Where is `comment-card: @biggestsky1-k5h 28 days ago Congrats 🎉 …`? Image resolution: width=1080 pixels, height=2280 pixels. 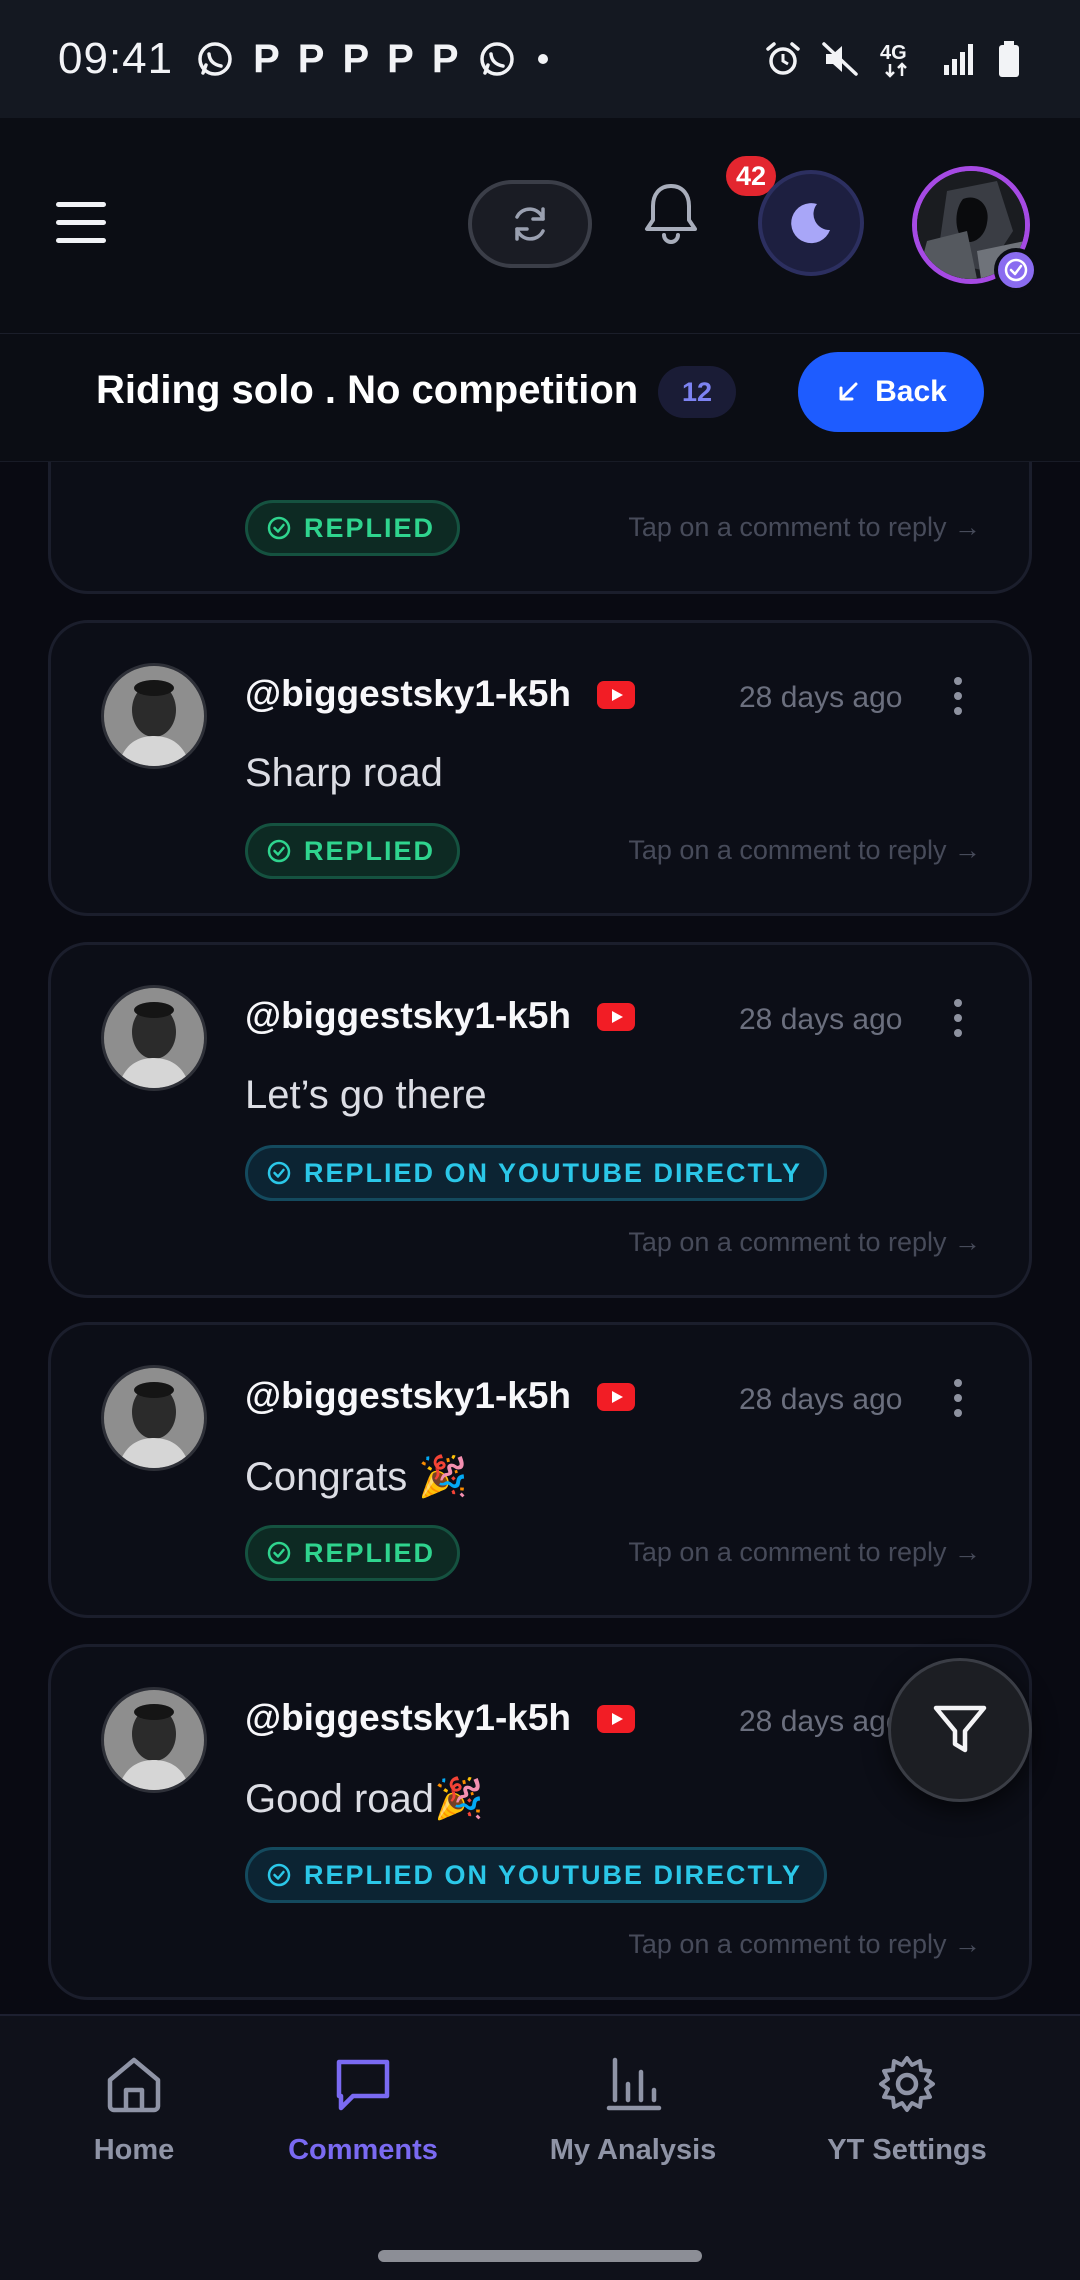 comment-card: @biggestsky1-k5h 28 days ago Congrats 🎉 … is located at coordinates (540, 1470).